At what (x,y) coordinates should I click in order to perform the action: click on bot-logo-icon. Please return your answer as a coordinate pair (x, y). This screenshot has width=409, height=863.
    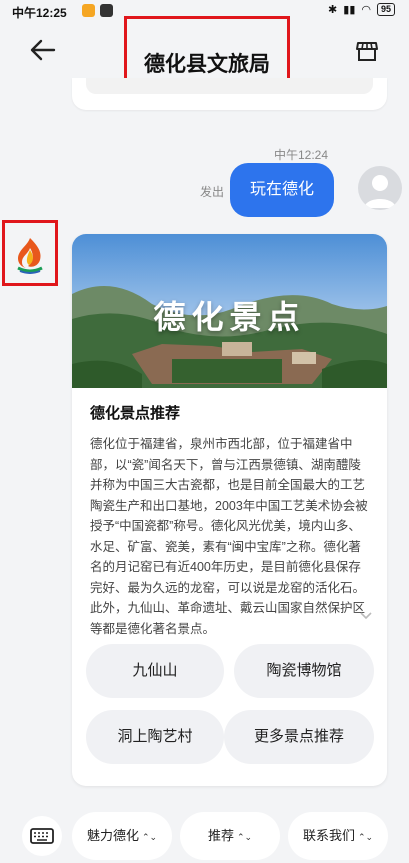
    Looking at the image, I should click on (30, 256).